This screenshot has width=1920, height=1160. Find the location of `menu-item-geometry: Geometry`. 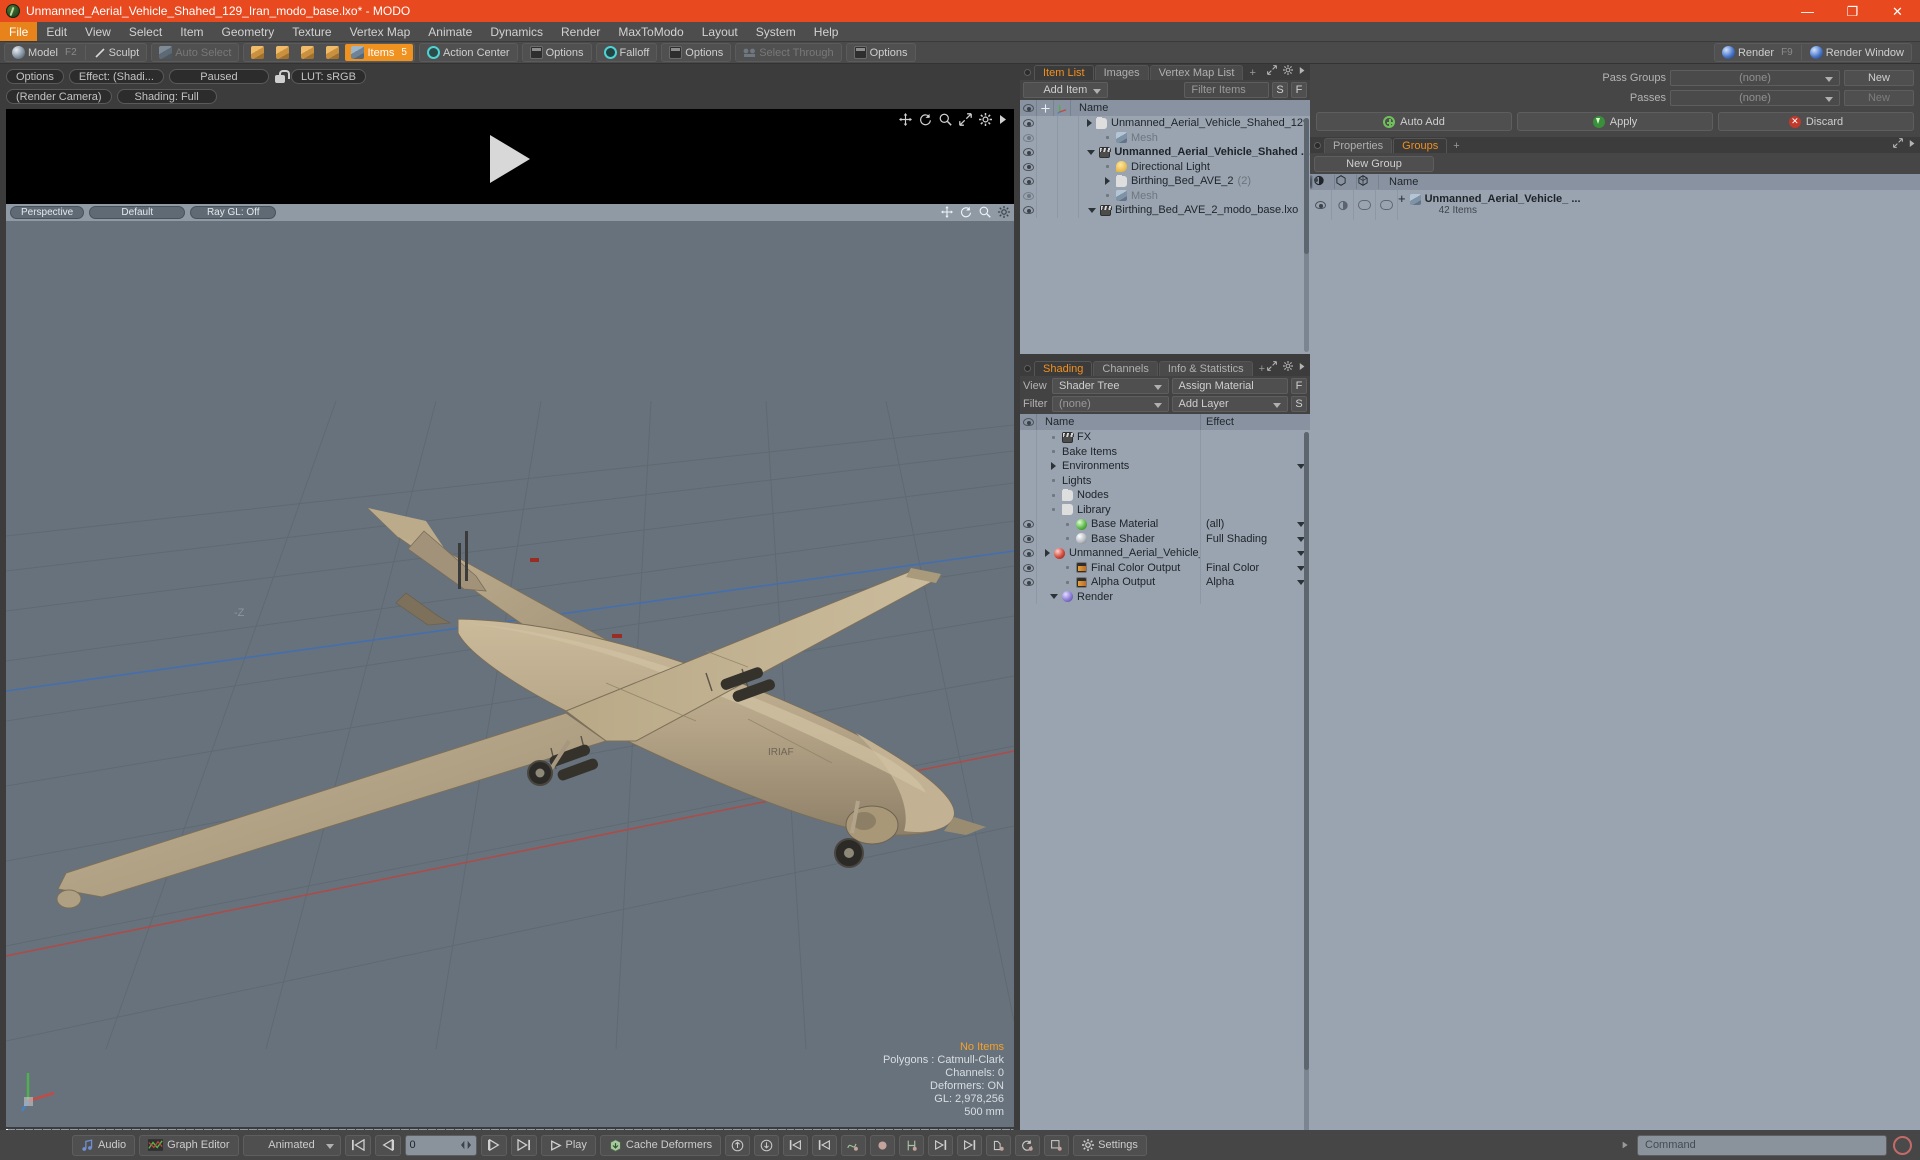

menu-item-geometry: Geometry is located at coordinates (248, 31).